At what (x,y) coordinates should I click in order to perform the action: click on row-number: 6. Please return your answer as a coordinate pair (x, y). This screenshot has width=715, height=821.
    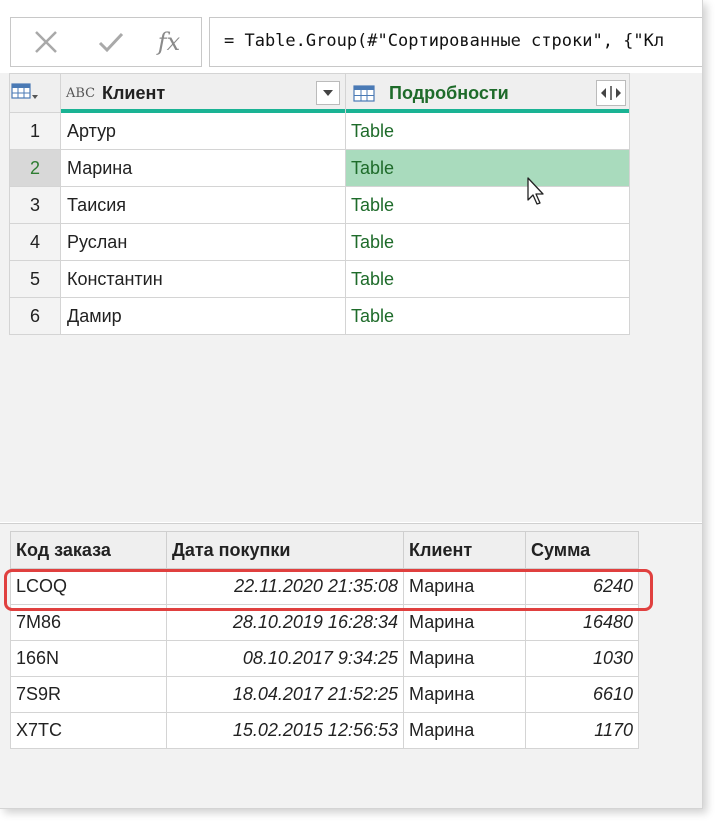
    Looking at the image, I should click on (35, 316).